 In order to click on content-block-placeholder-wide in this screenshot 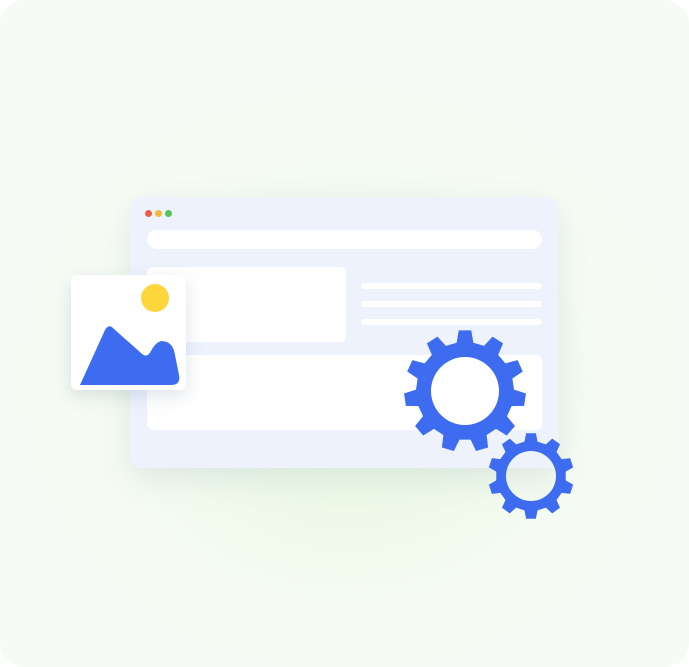, I will do `click(344, 392)`.